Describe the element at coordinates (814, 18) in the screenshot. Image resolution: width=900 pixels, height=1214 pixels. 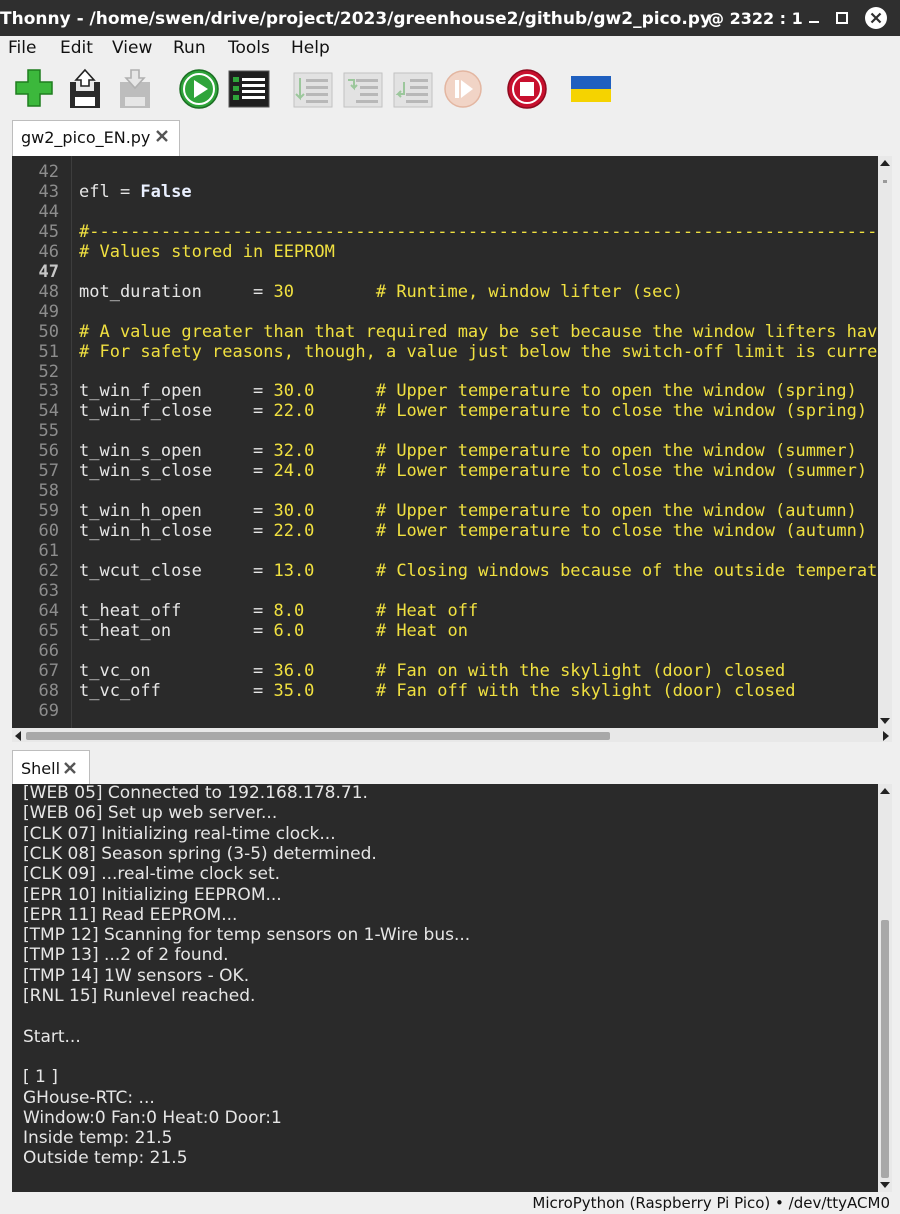
I see `minimize-button` at that location.